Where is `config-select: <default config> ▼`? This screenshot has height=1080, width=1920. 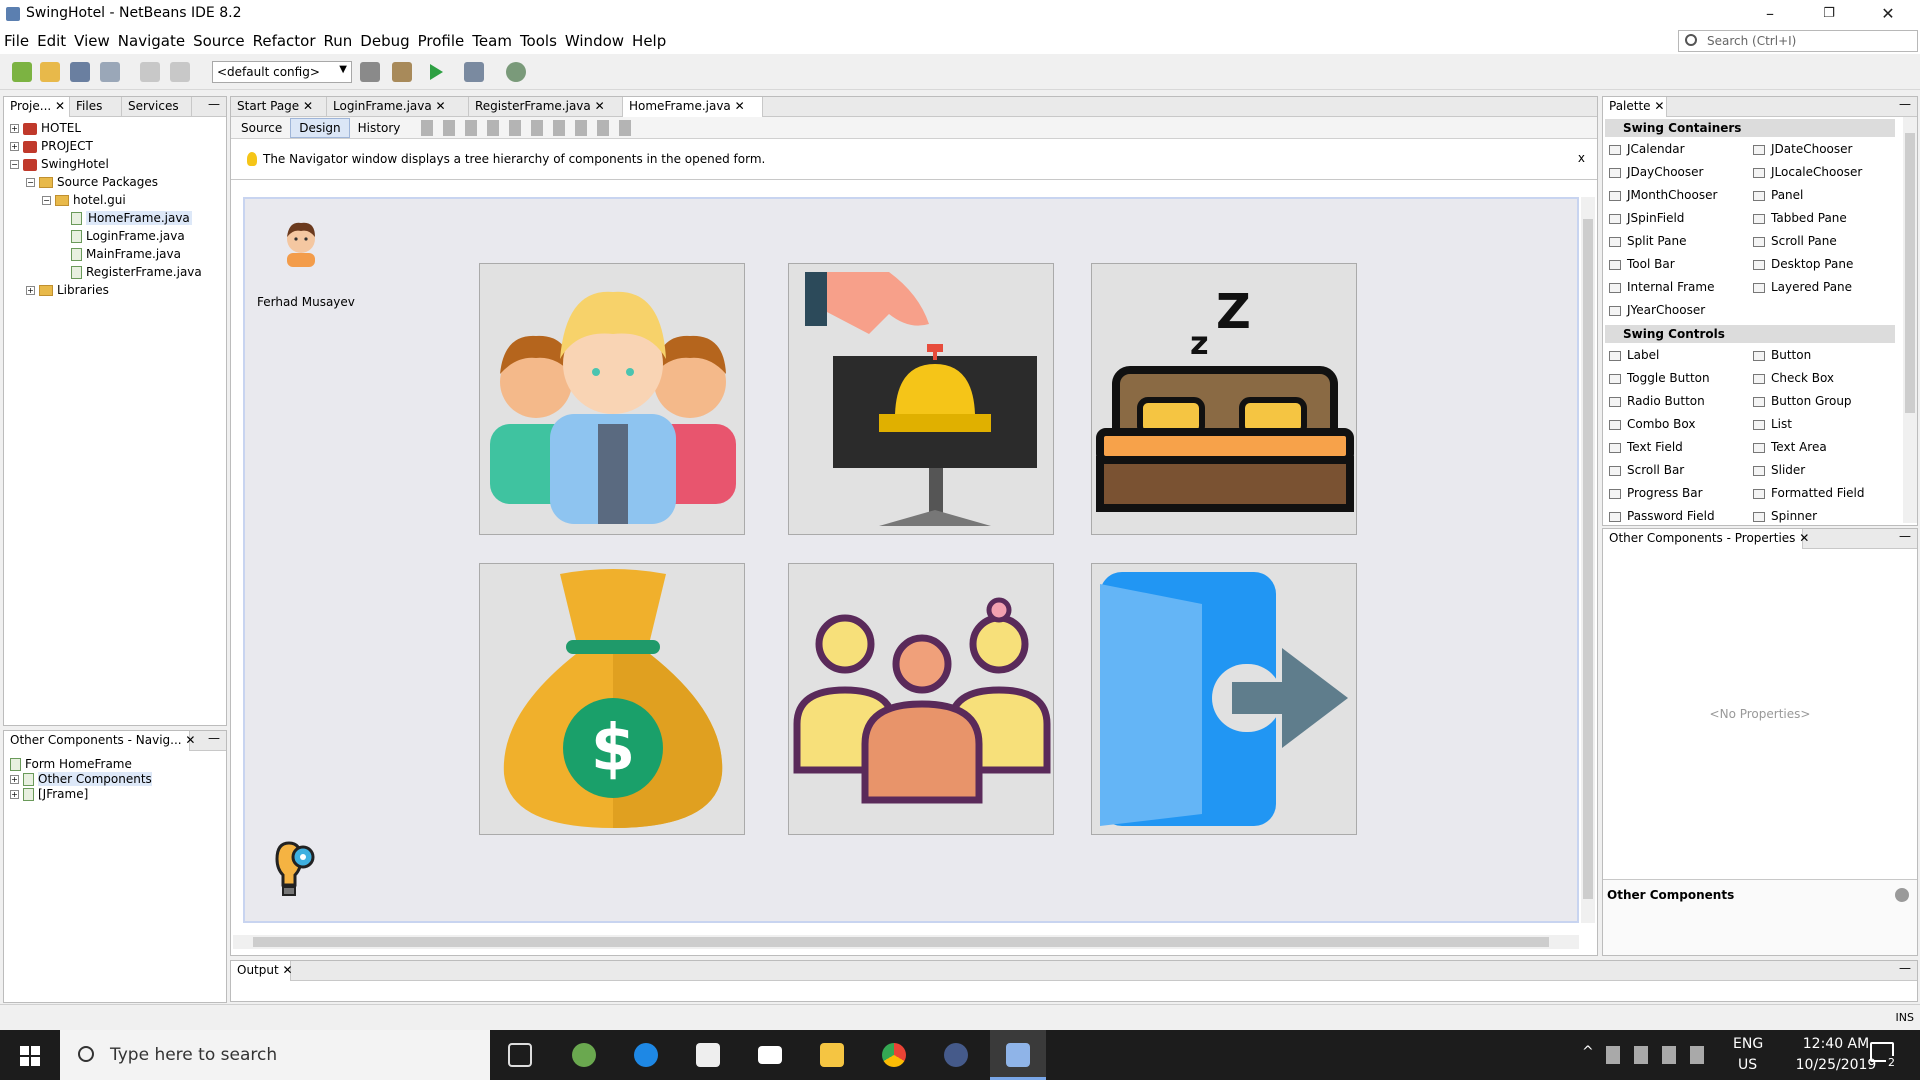
config-select: <default config> ▼ is located at coordinates (282, 72).